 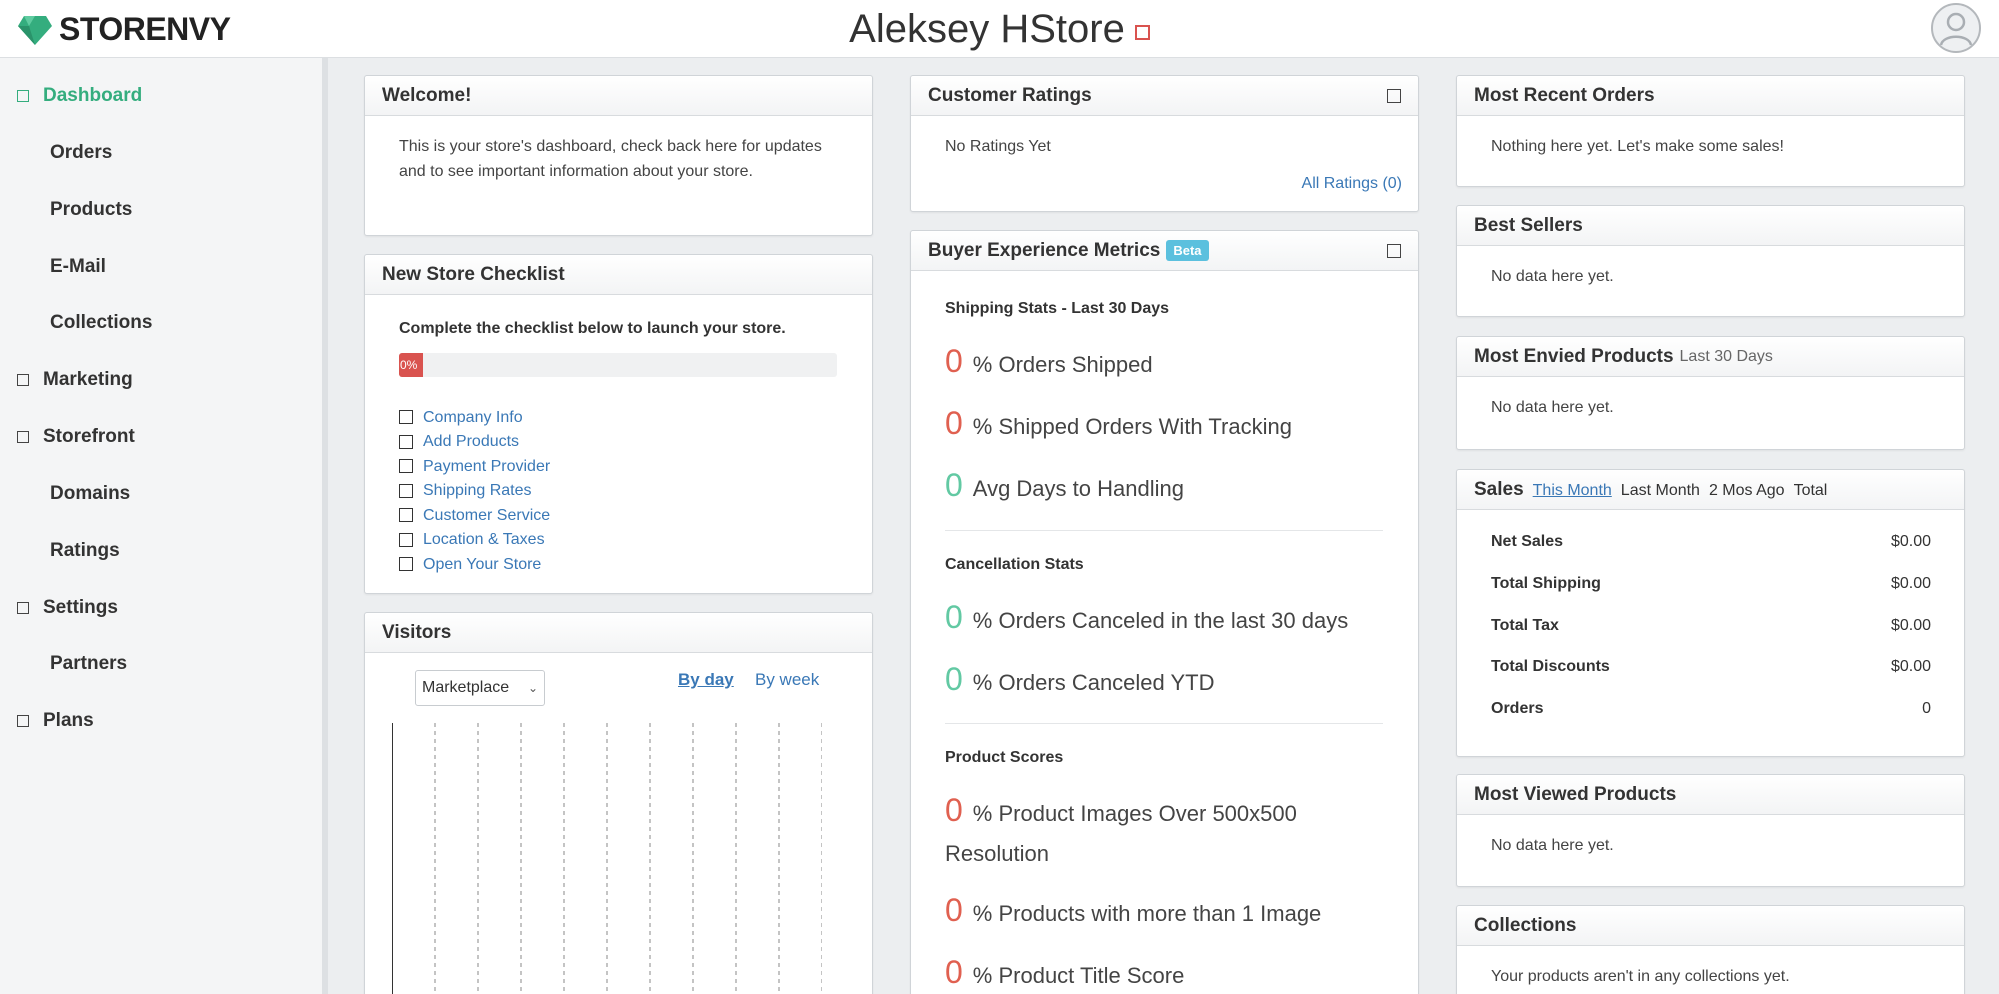 What do you see at coordinates (486, 515) in the screenshot?
I see `checklist-link: Customer Service` at bounding box center [486, 515].